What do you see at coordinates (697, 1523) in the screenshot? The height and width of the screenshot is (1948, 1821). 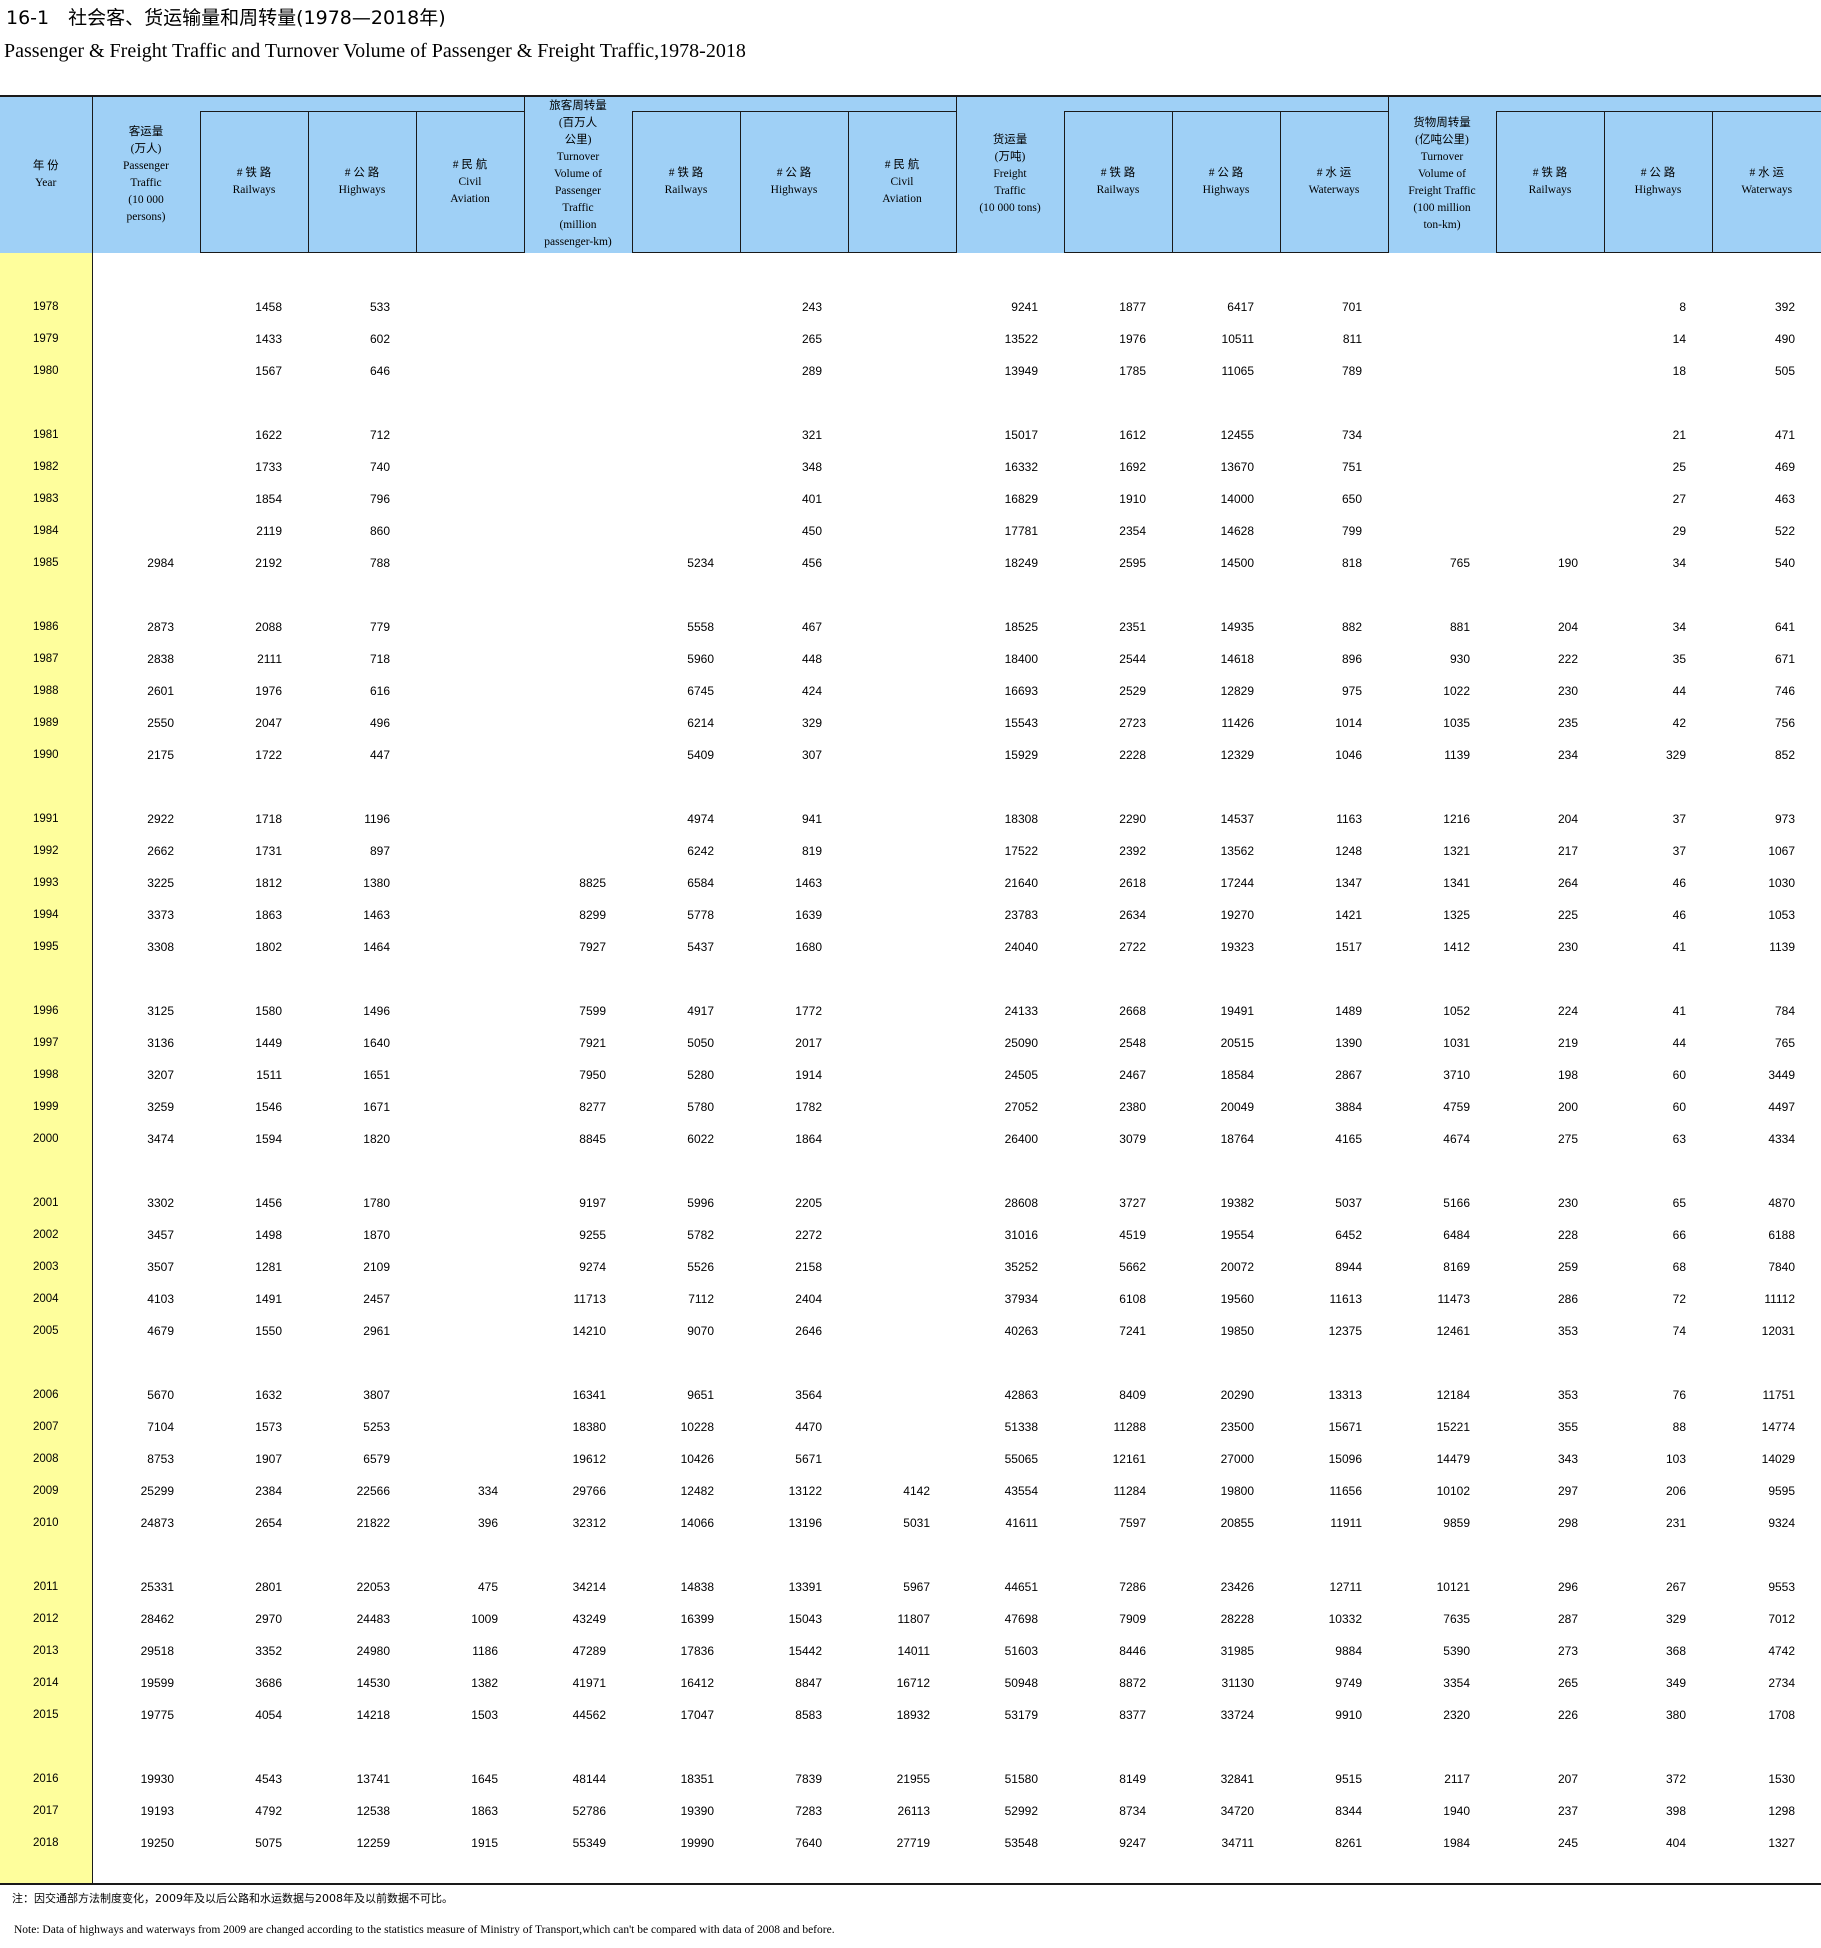 I see `value-cell: 14066` at bounding box center [697, 1523].